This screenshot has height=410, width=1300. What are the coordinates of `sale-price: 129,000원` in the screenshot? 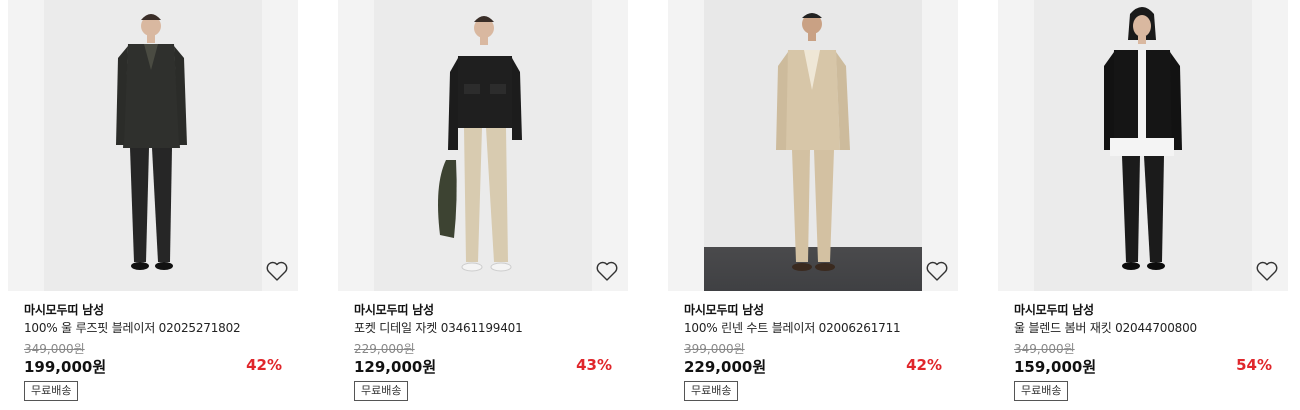 It's located at (395, 367).